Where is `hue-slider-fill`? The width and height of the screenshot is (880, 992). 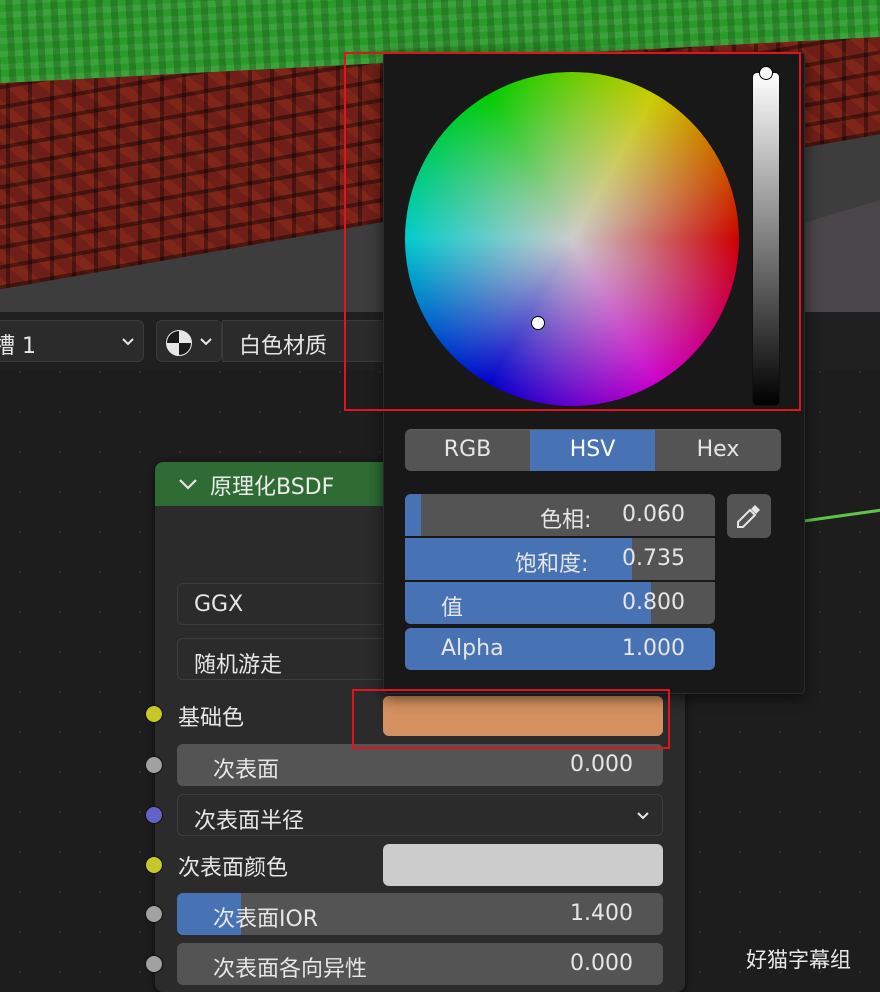
hue-slider-fill is located at coordinates (413, 515).